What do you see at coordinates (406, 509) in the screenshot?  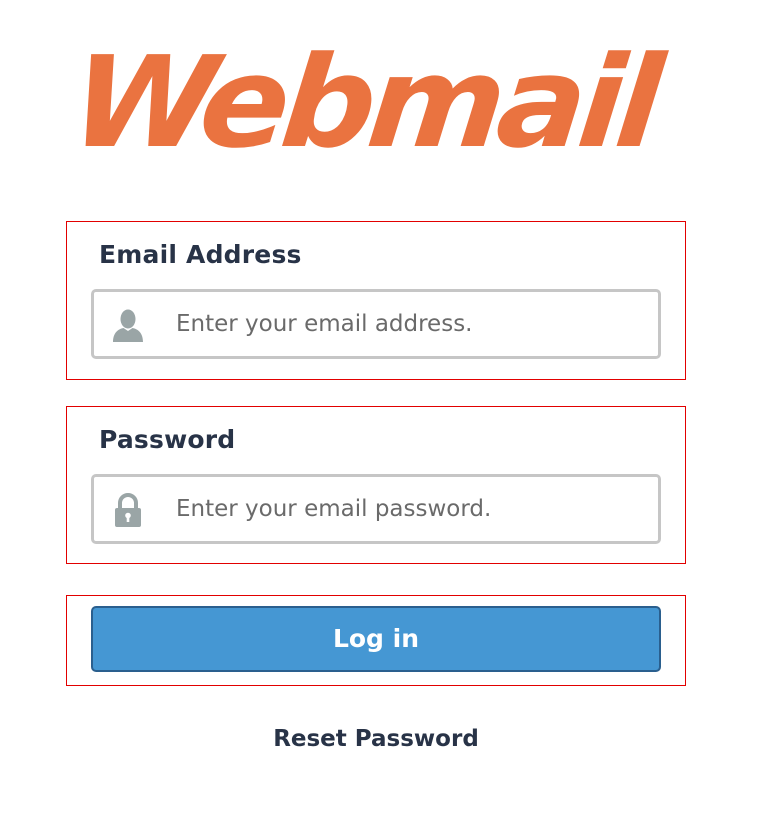 I see `password-input` at bounding box center [406, 509].